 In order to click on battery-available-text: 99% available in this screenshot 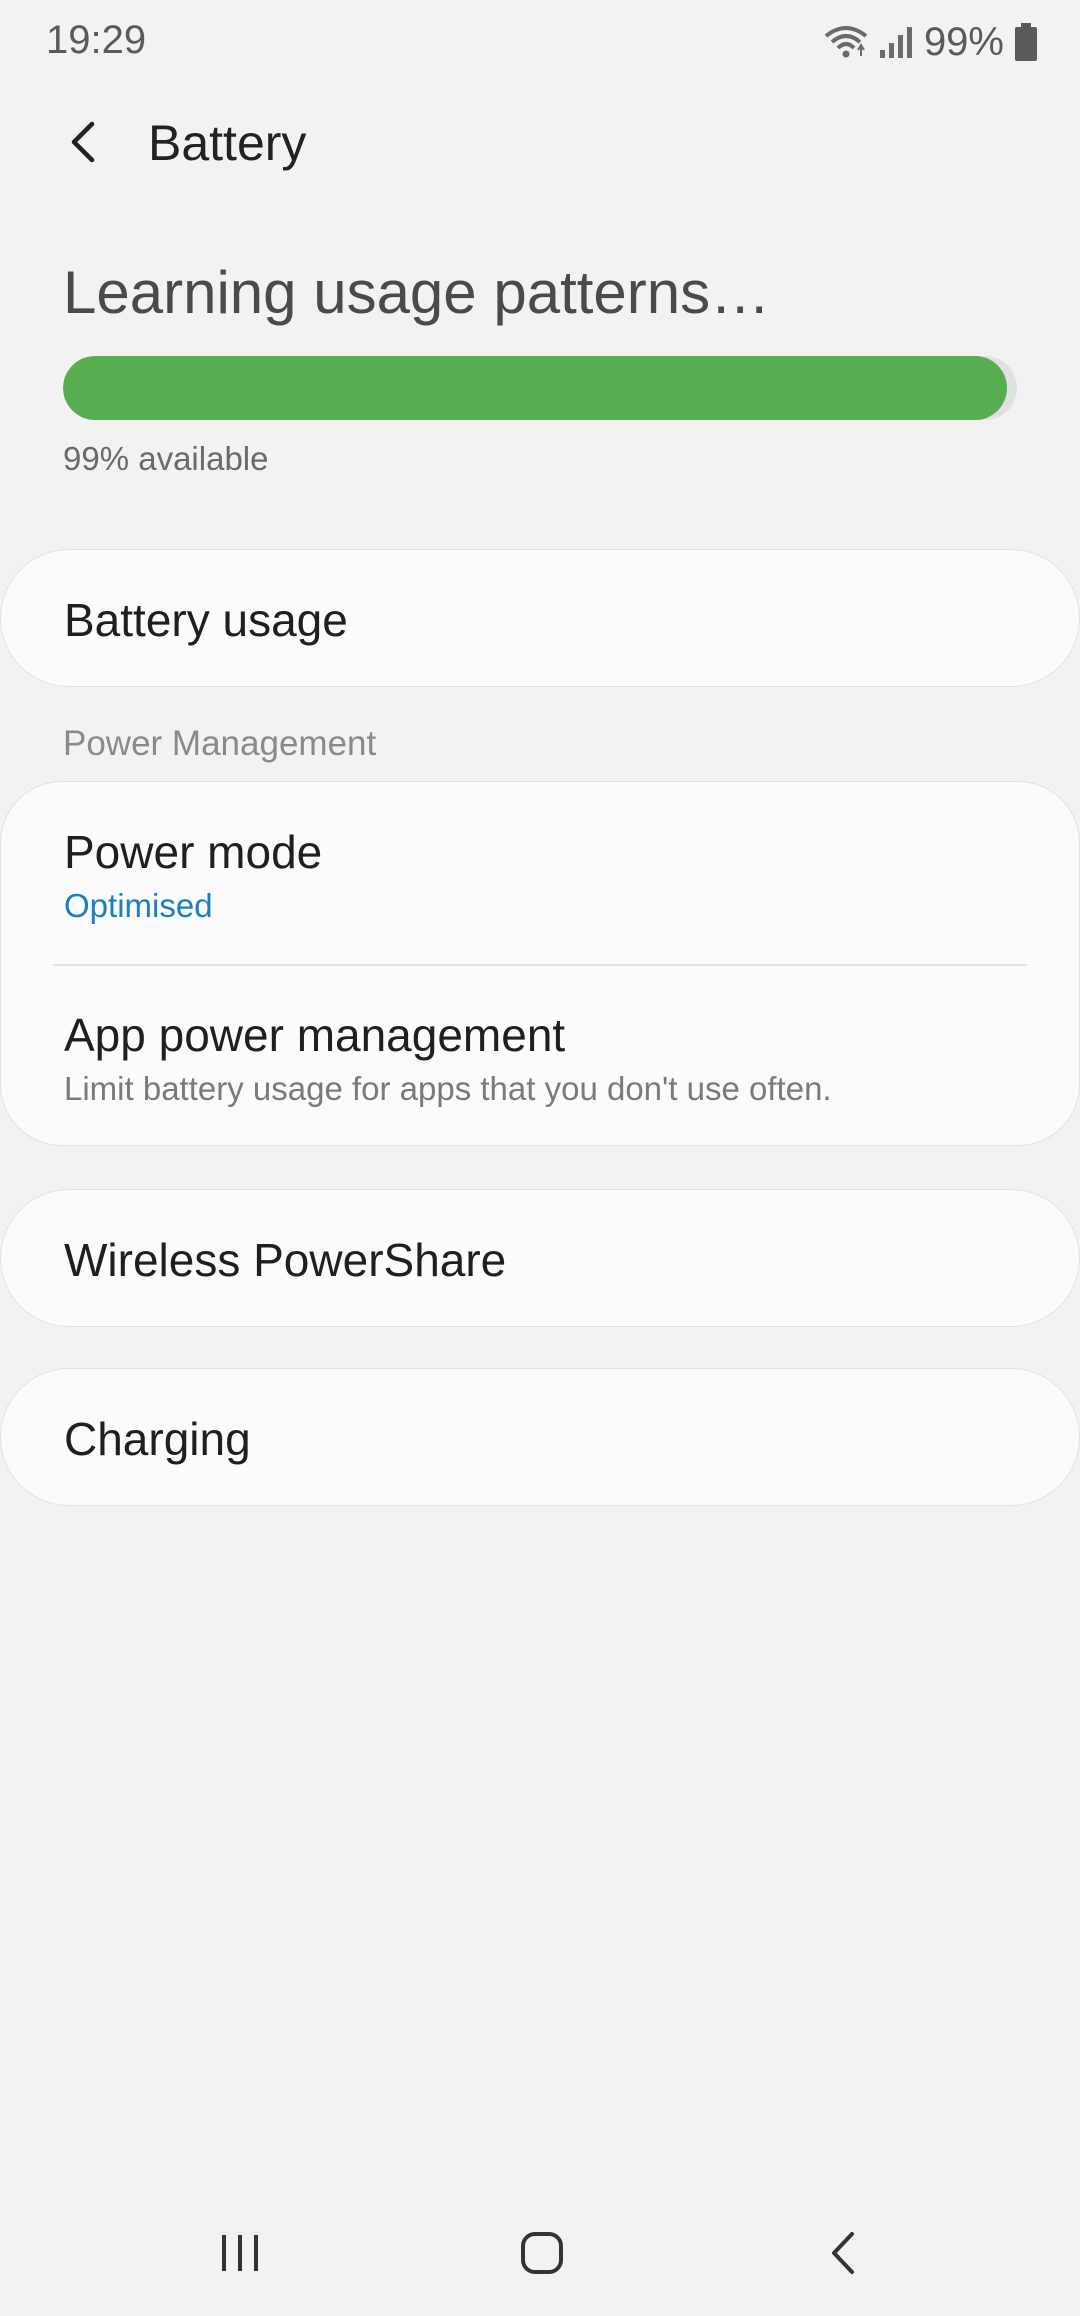, I will do `click(166, 458)`.